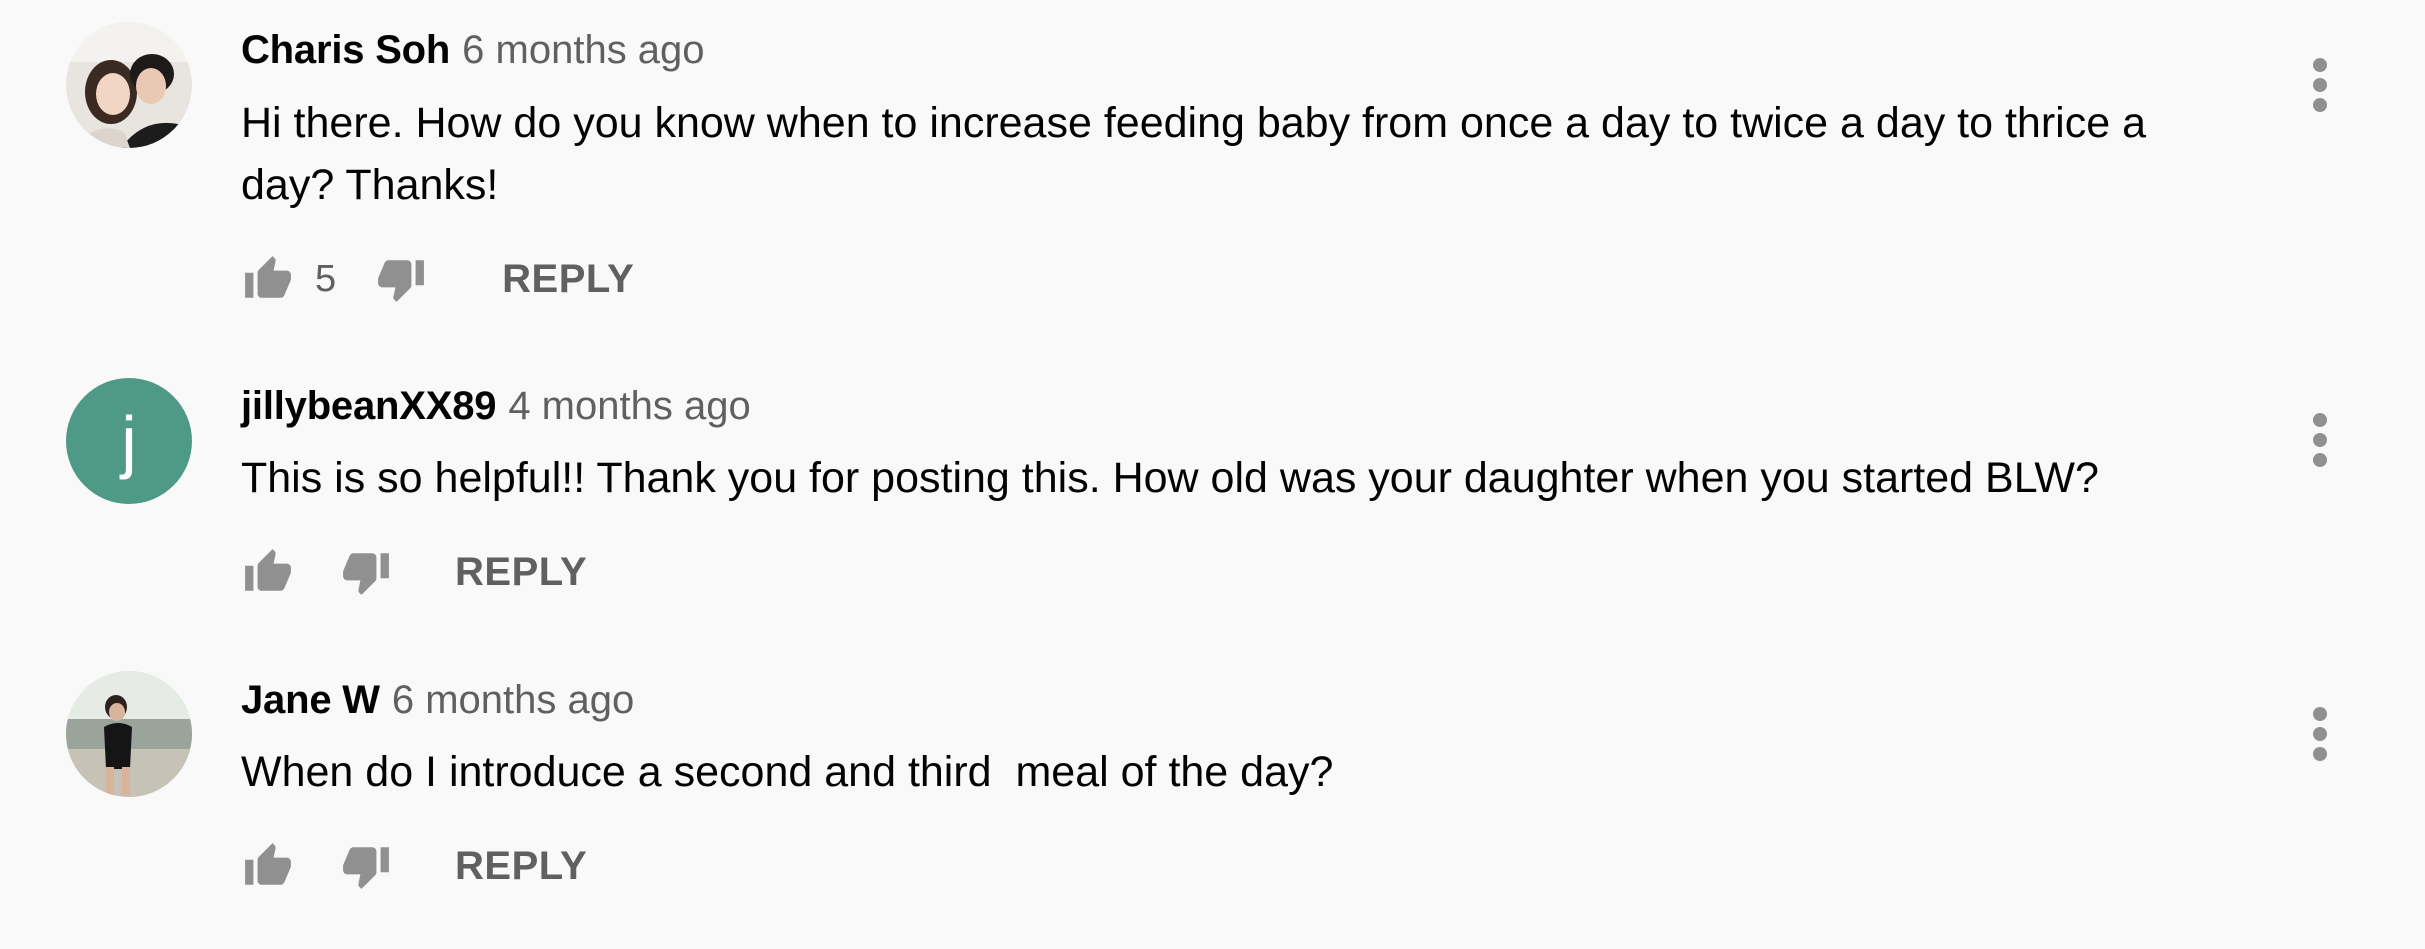  I want to click on comment-header: jillybeanXX89 4 months ago, so click(496, 406).